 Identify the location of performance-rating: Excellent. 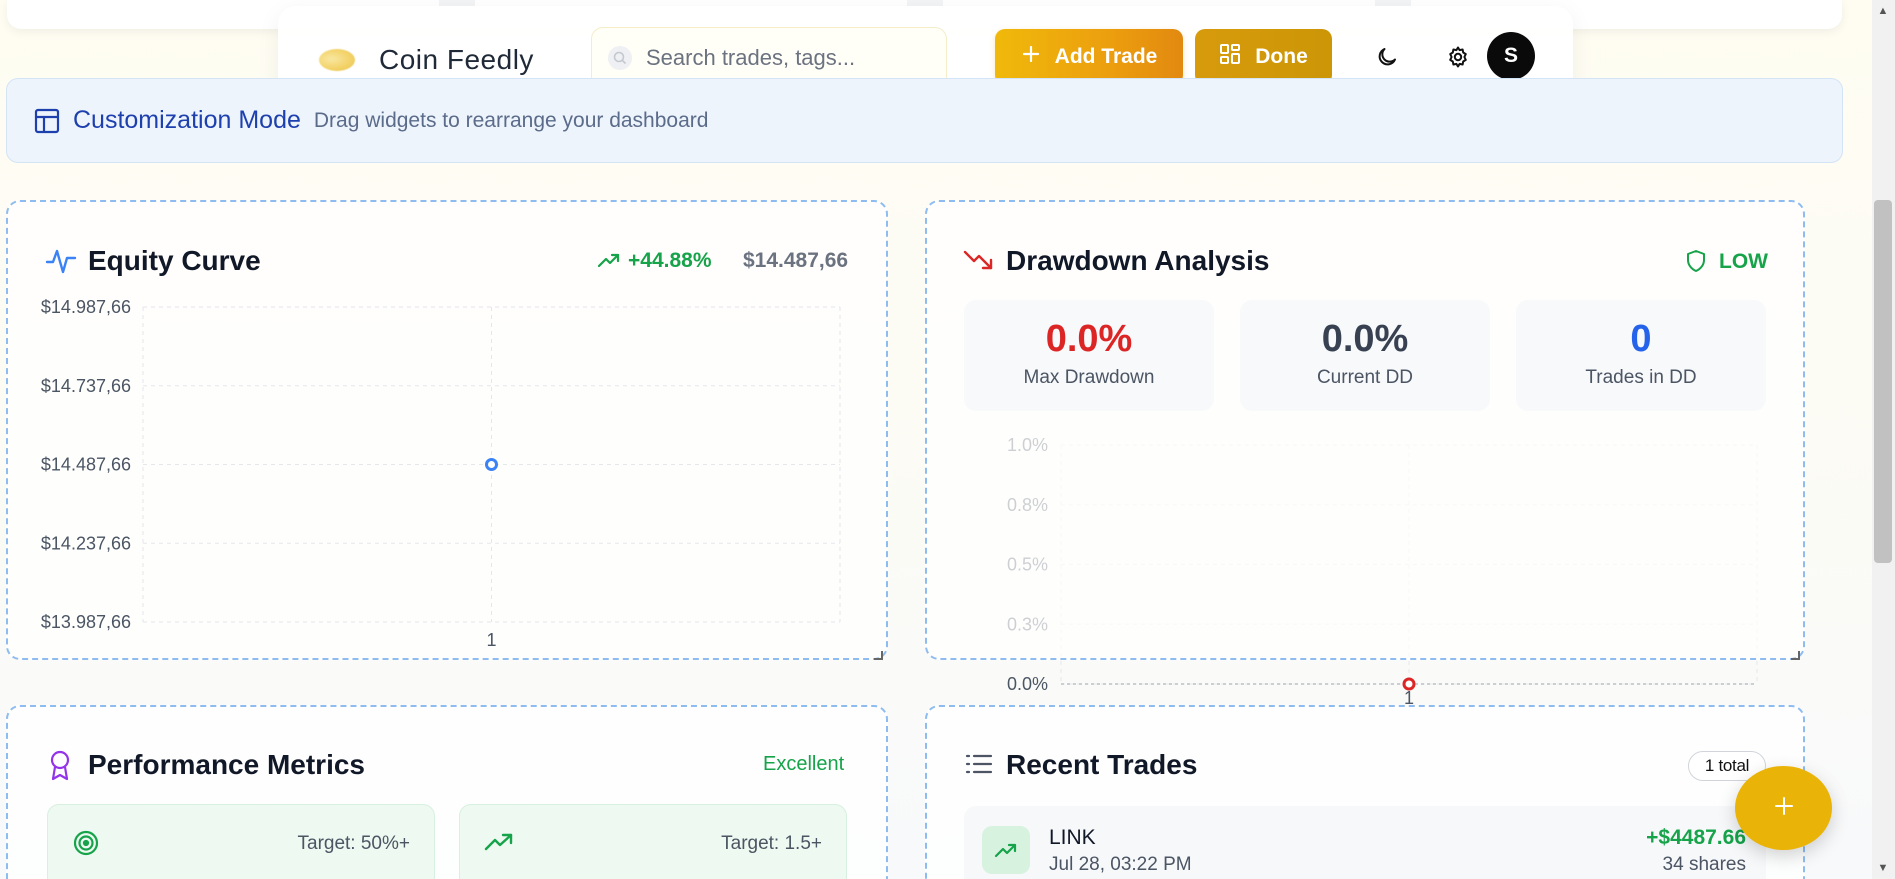
(804, 764).